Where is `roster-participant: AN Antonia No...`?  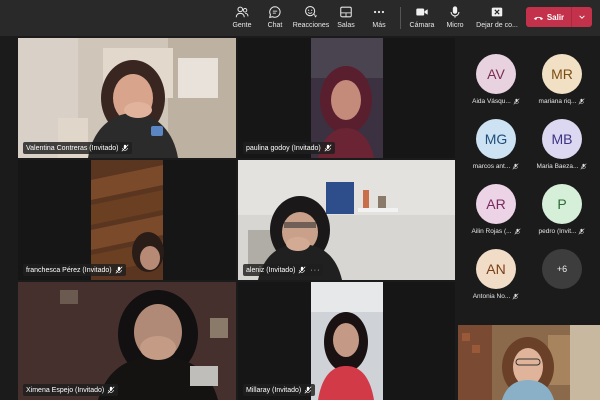
roster-participant: AN Antonia No... is located at coordinates (496, 274).